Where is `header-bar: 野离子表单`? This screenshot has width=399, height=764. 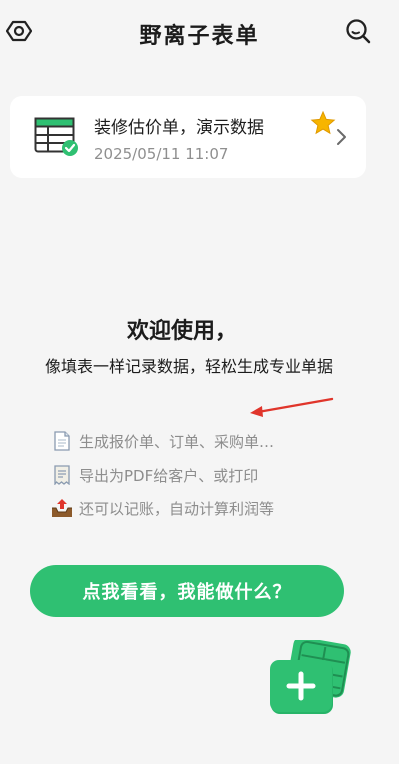 header-bar: 野离子表单 is located at coordinates (199, 33).